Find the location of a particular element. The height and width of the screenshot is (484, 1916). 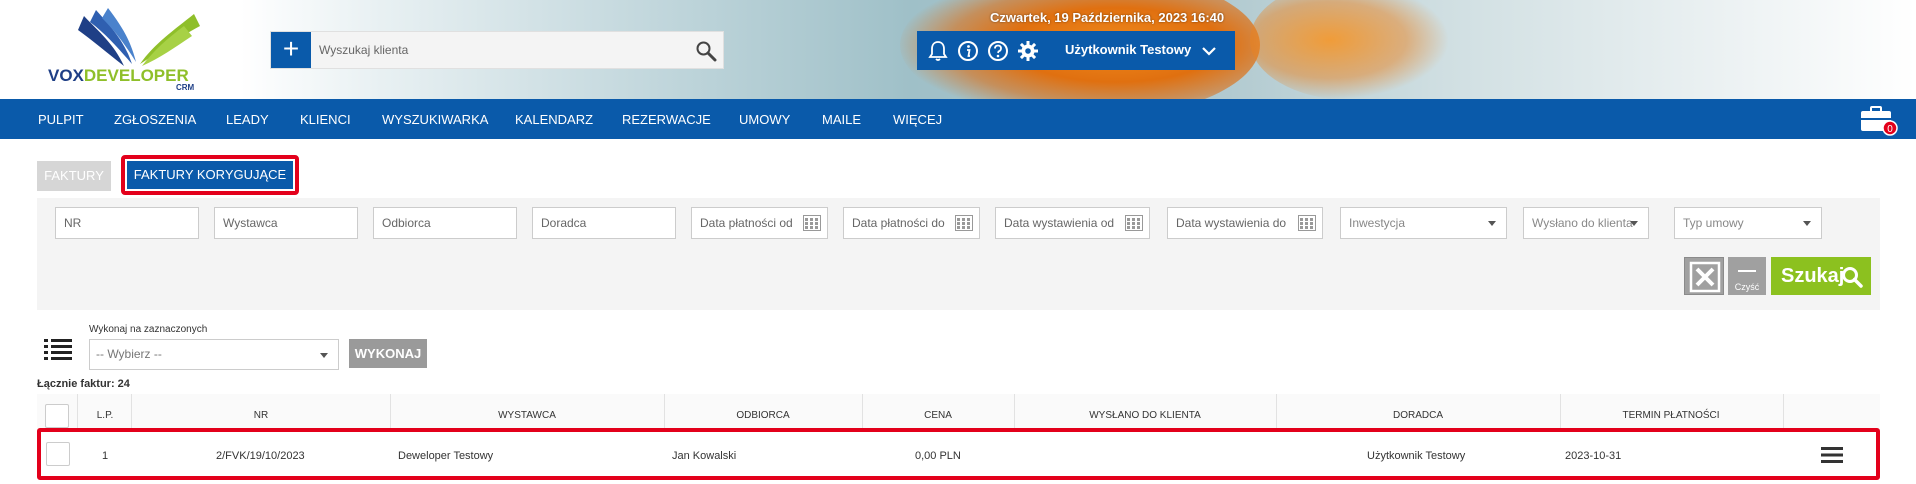

search-icon is located at coordinates (706, 51).